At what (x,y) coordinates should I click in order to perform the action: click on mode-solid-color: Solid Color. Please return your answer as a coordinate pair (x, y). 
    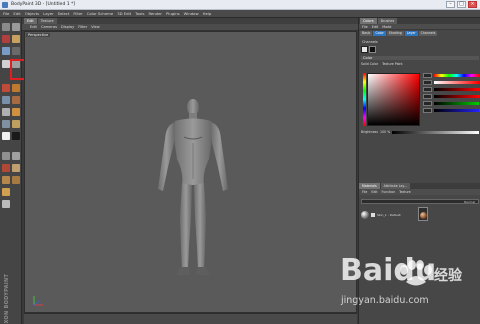
    Looking at the image, I should click on (369, 64).